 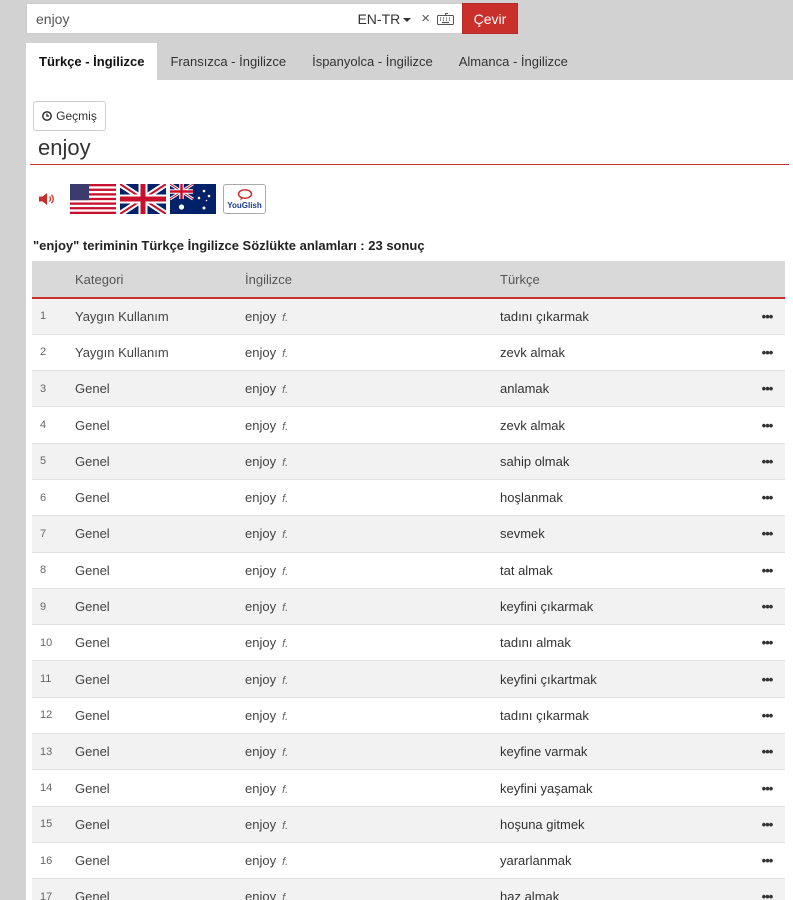 I want to click on turkish-term-link: keyfini yaşamak, so click(x=546, y=788).